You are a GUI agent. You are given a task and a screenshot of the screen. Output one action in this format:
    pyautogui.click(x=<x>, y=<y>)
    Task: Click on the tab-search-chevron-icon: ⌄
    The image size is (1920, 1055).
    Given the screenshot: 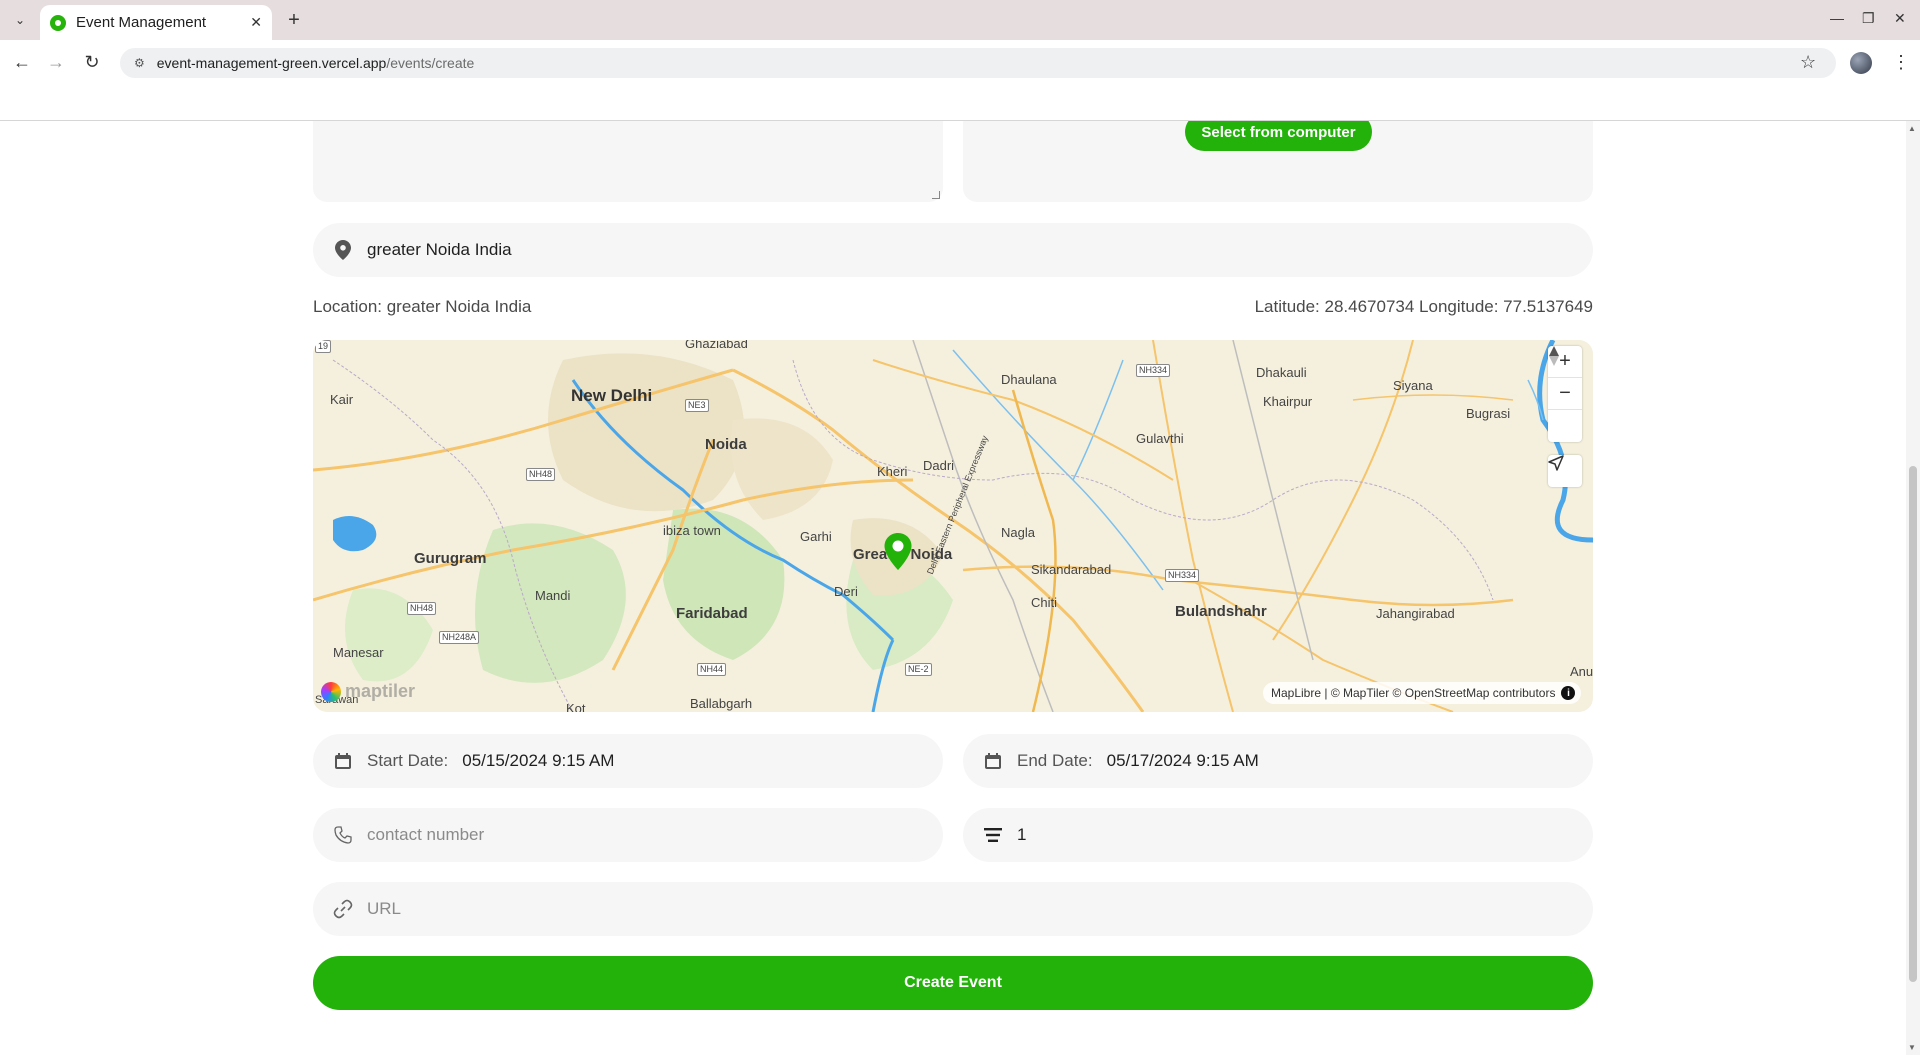 What is the action you would take?
    pyautogui.click(x=20, y=20)
    